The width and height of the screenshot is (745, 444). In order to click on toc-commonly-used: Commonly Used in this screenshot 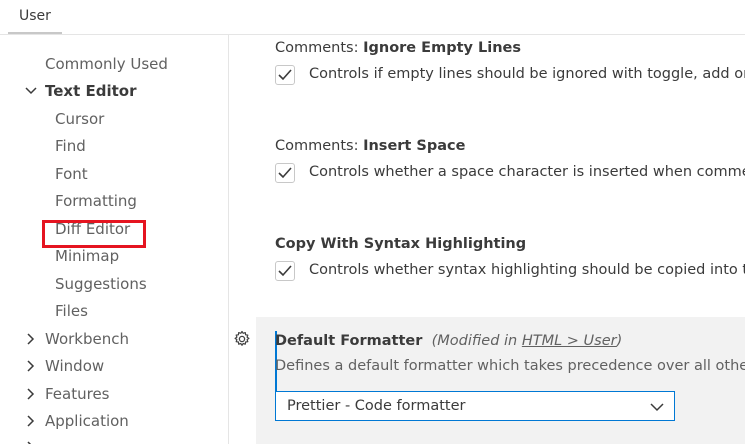, I will do `click(106, 64)`.